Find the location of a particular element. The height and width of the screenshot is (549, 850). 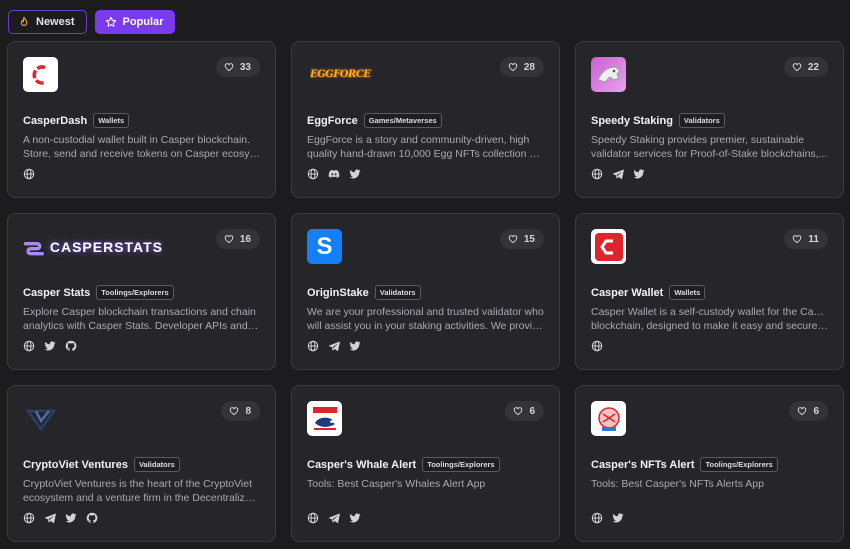

casper-stats-logo: CASPERSTATS is located at coordinates (93, 246).